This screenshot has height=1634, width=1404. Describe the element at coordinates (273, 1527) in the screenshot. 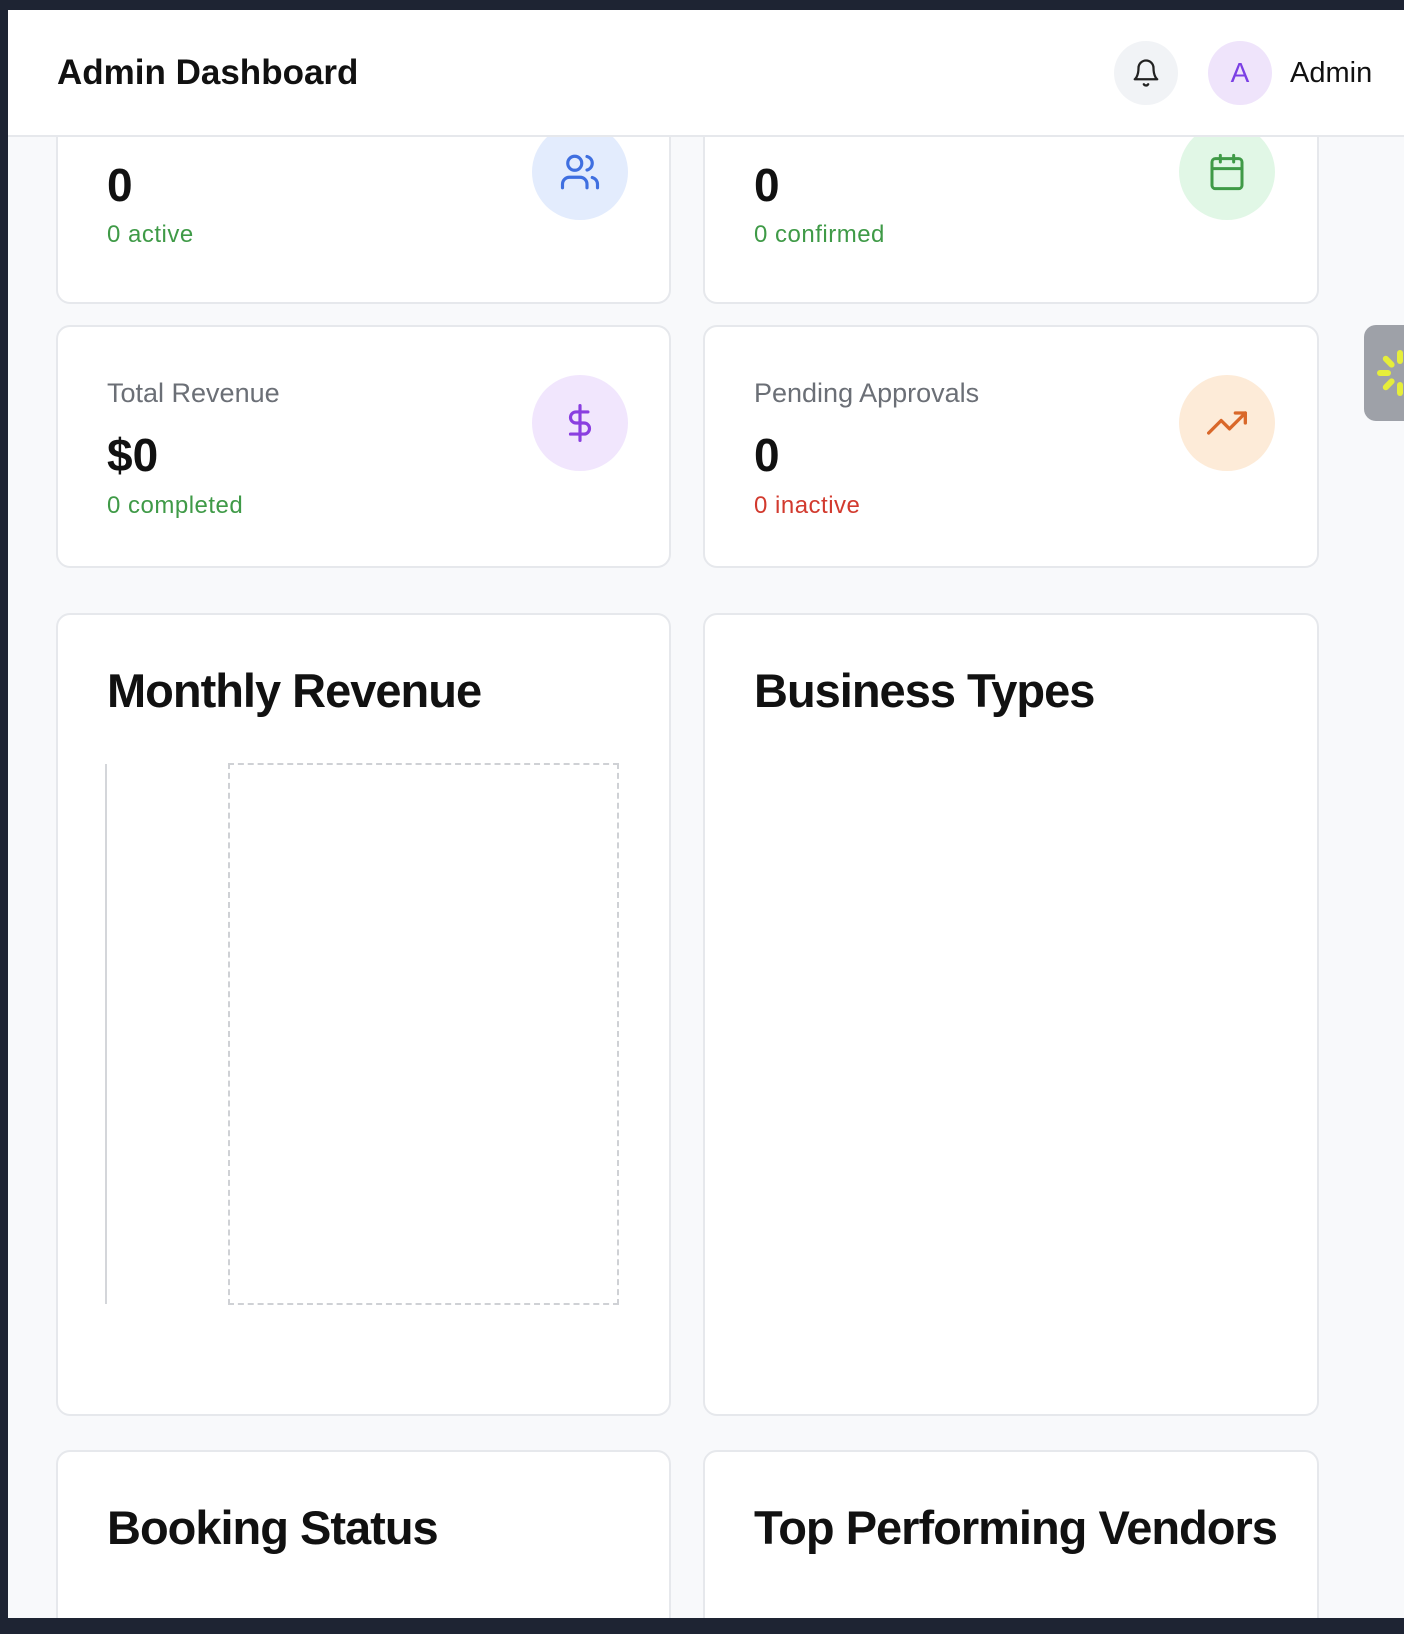

I see `panel-title: Booking Status` at that location.